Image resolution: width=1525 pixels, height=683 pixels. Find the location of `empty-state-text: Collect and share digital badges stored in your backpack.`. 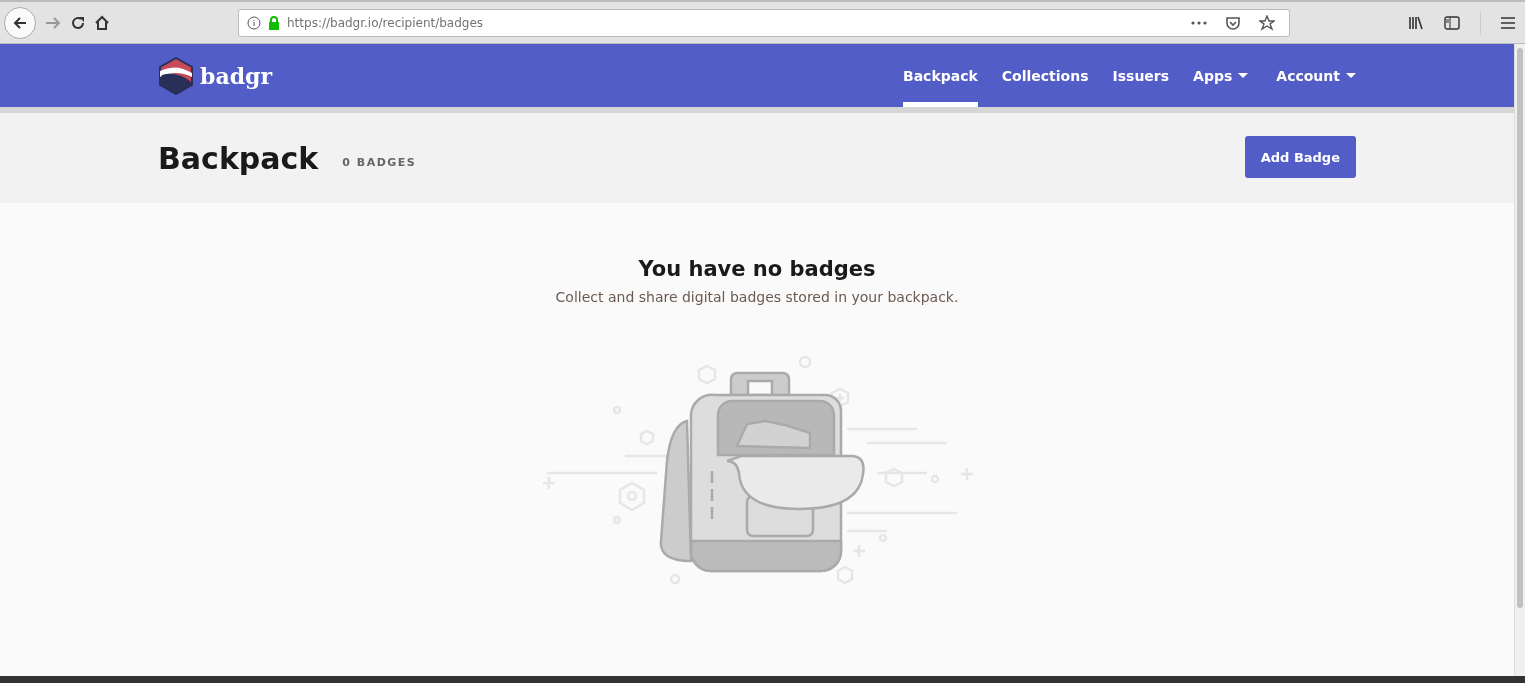

empty-state-text: Collect and share digital badges stored in your backpack. is located at coordinates (757, 297).